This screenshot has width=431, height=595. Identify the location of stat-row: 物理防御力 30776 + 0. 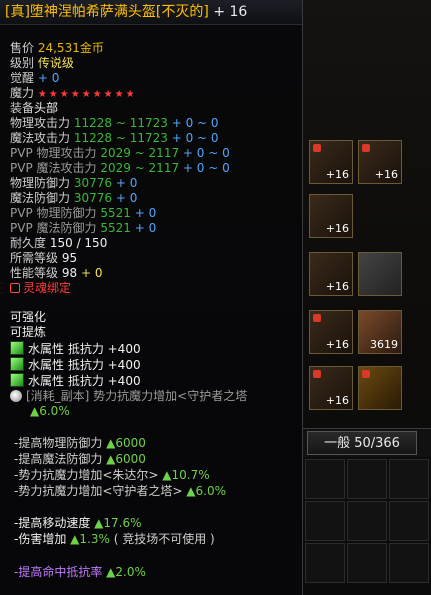
(73, 183).